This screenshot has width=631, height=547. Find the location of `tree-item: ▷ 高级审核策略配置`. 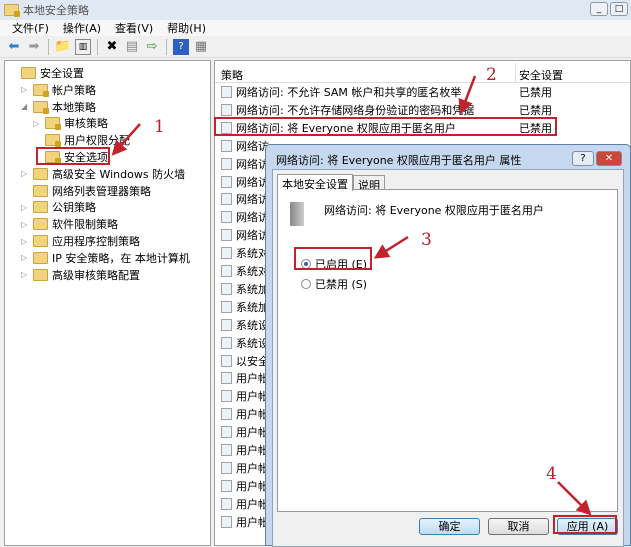

tree-item: ▷ 高级审核策略配置 is located at coordinates (80, 275).